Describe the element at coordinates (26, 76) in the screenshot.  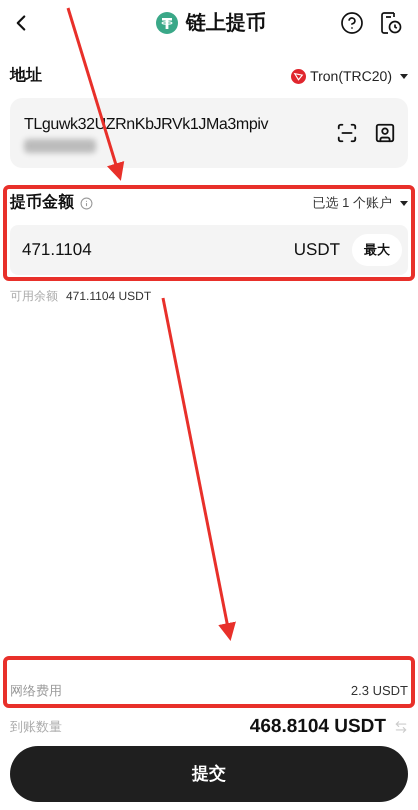
I see `address-label: 地址` at that location.